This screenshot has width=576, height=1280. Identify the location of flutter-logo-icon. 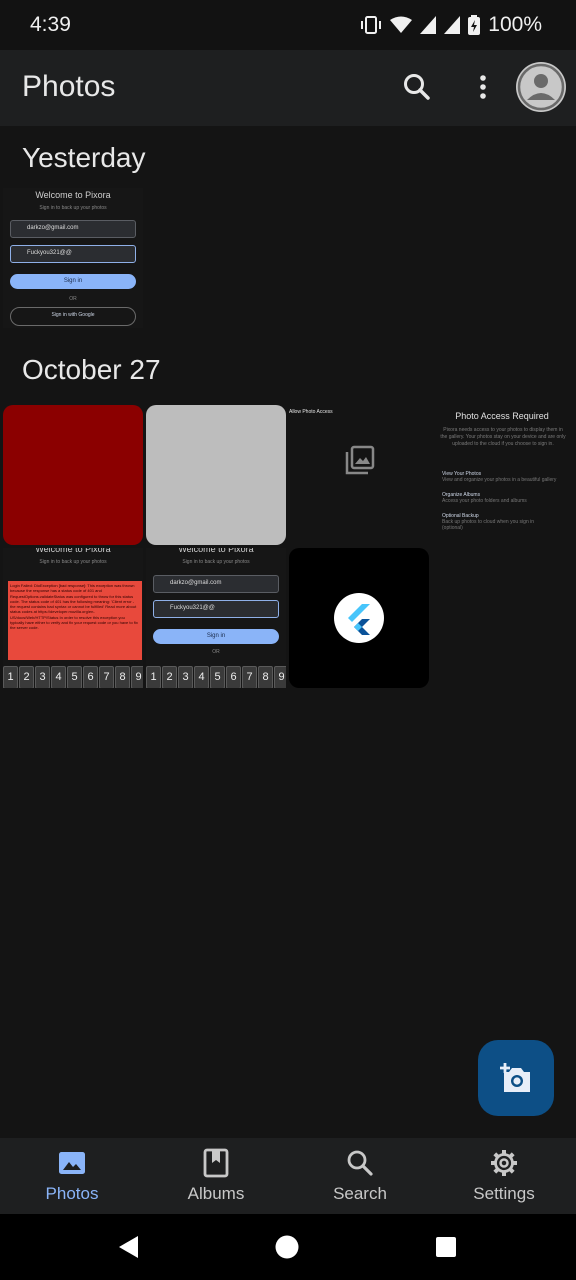
(359, 619).